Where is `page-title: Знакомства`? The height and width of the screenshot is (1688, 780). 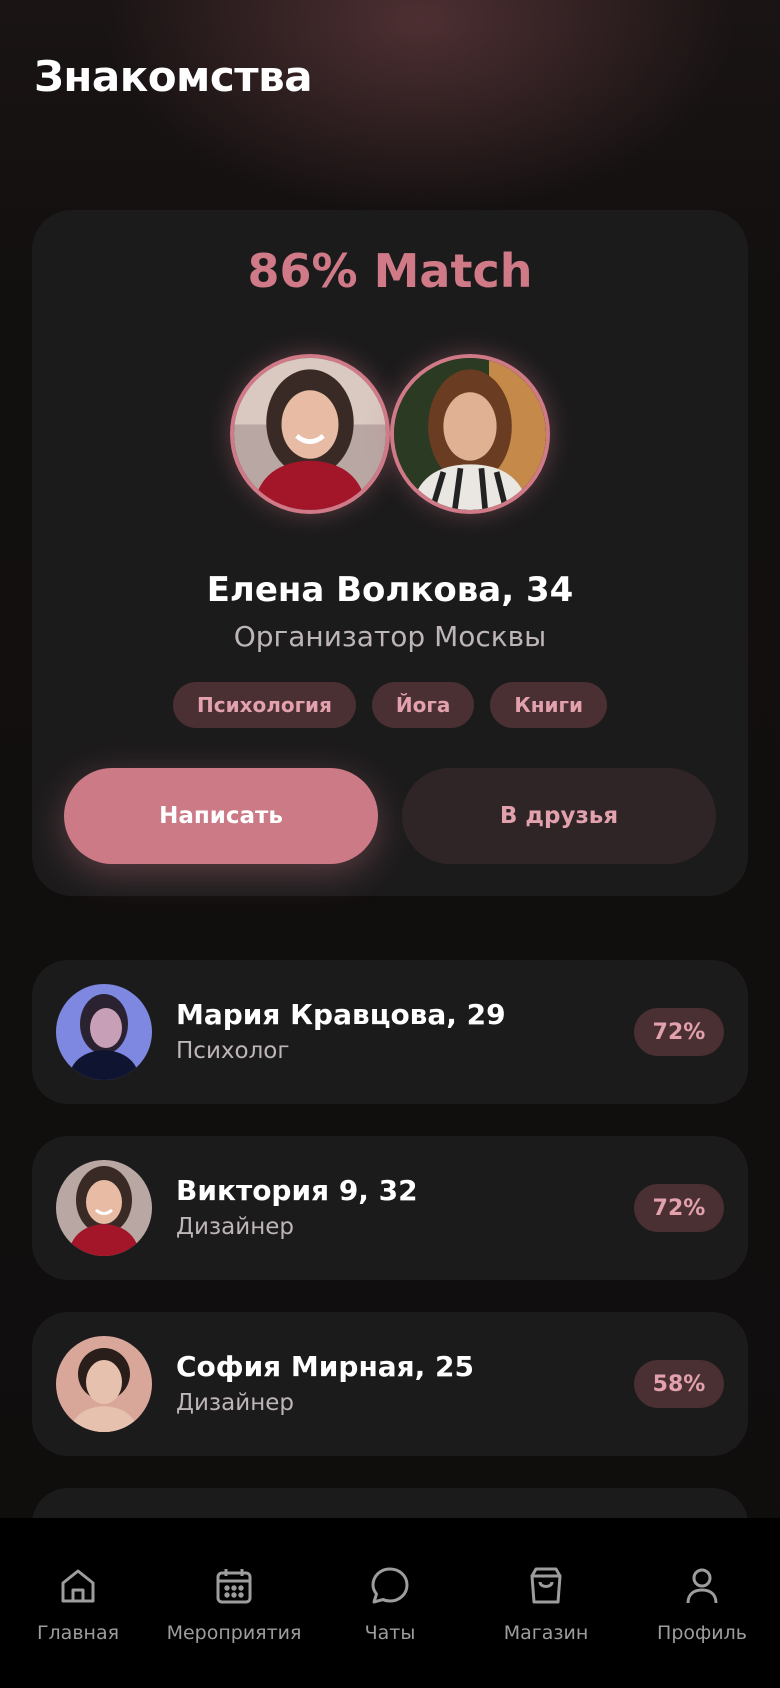 page-title: Знакомства is located at coordinates (173, 76).